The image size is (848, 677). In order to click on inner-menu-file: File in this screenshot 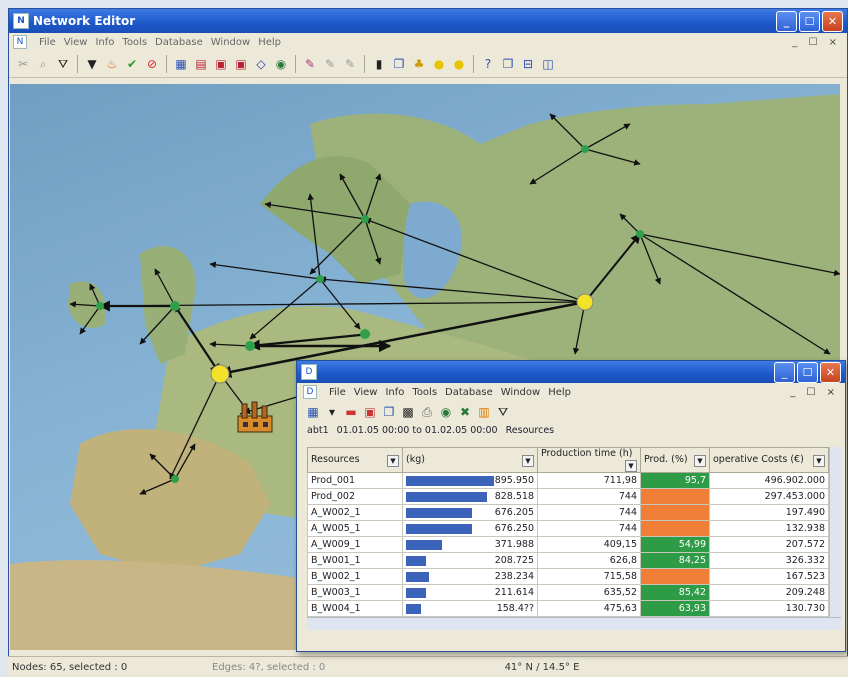, I will do `click(337, 392)`.